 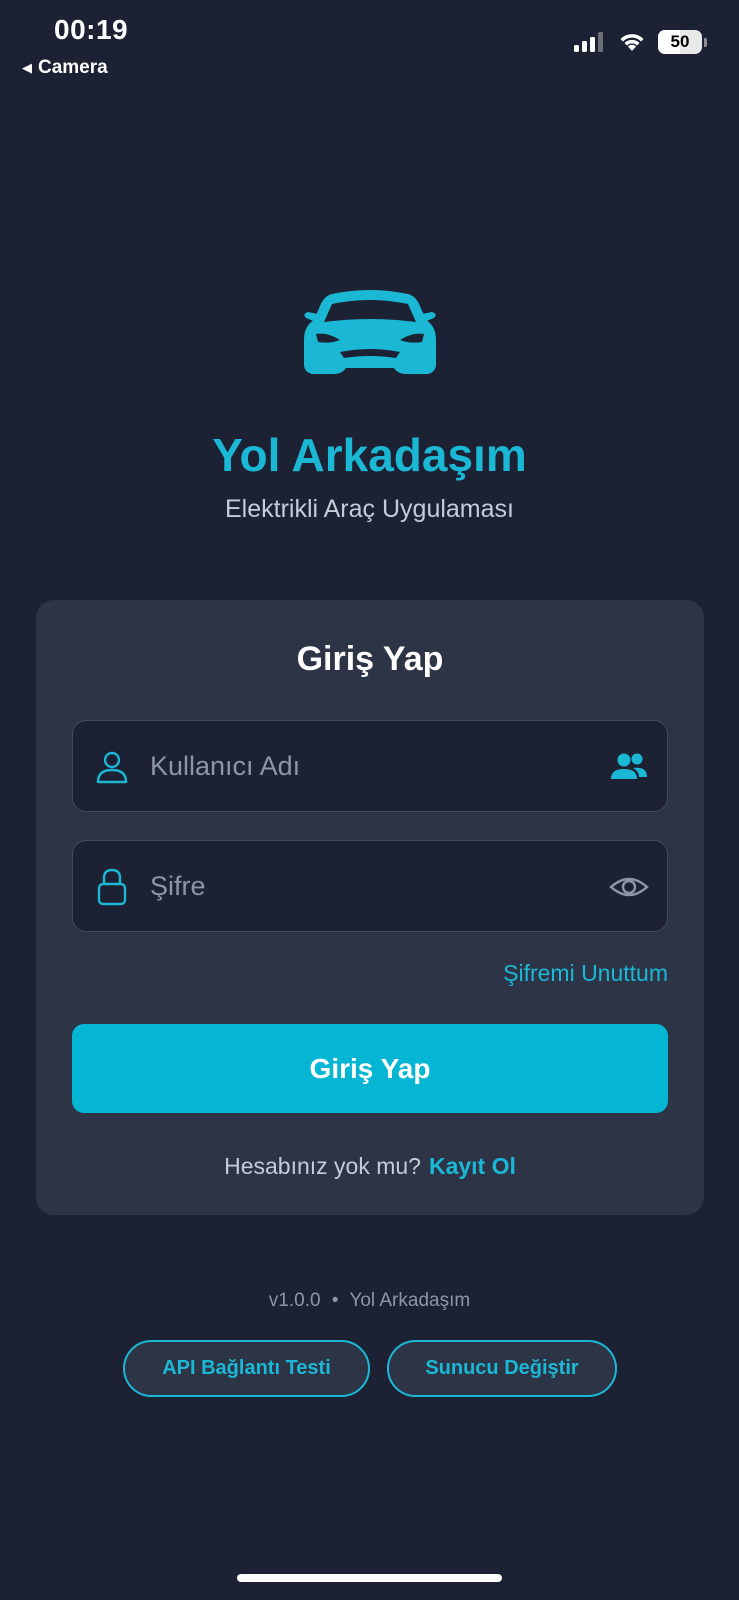 I want to click on battery-indicator: 50, so click(x=682, y=42).